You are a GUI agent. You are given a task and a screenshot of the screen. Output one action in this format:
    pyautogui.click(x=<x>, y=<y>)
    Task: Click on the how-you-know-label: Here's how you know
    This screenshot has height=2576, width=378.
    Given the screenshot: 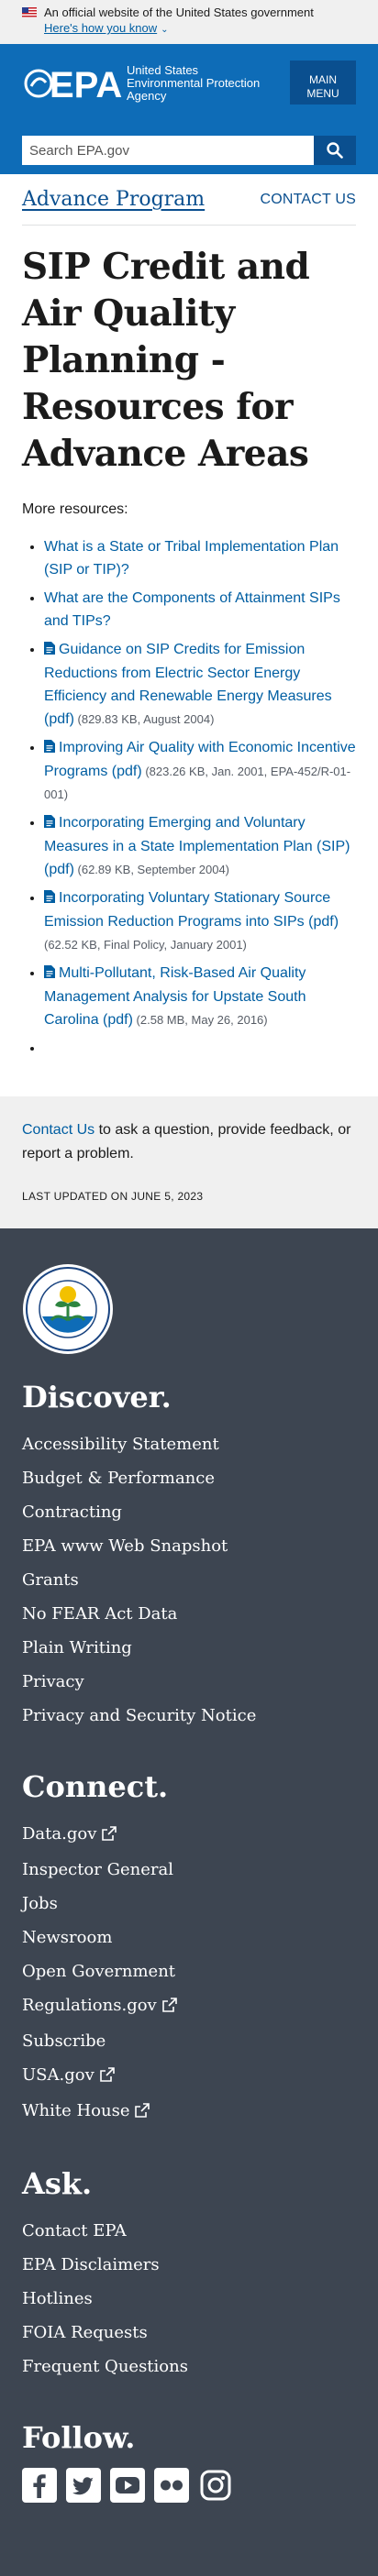 What is the action you would take?
    pyautogui.click(x=101, y=28)
    